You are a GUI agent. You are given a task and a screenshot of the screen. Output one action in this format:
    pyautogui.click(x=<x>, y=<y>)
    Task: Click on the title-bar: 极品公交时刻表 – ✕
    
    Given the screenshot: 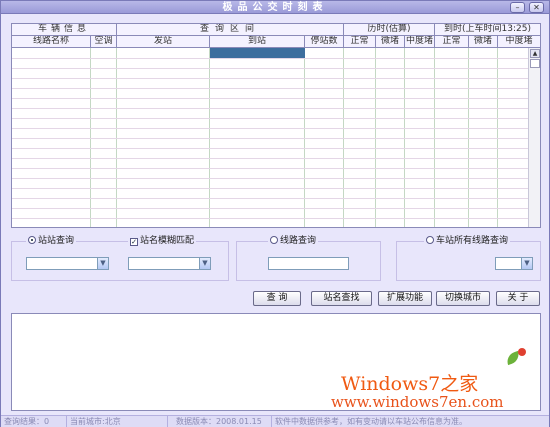 What is the action you would take?
    pyautogui.click(x=275, y=7)
    